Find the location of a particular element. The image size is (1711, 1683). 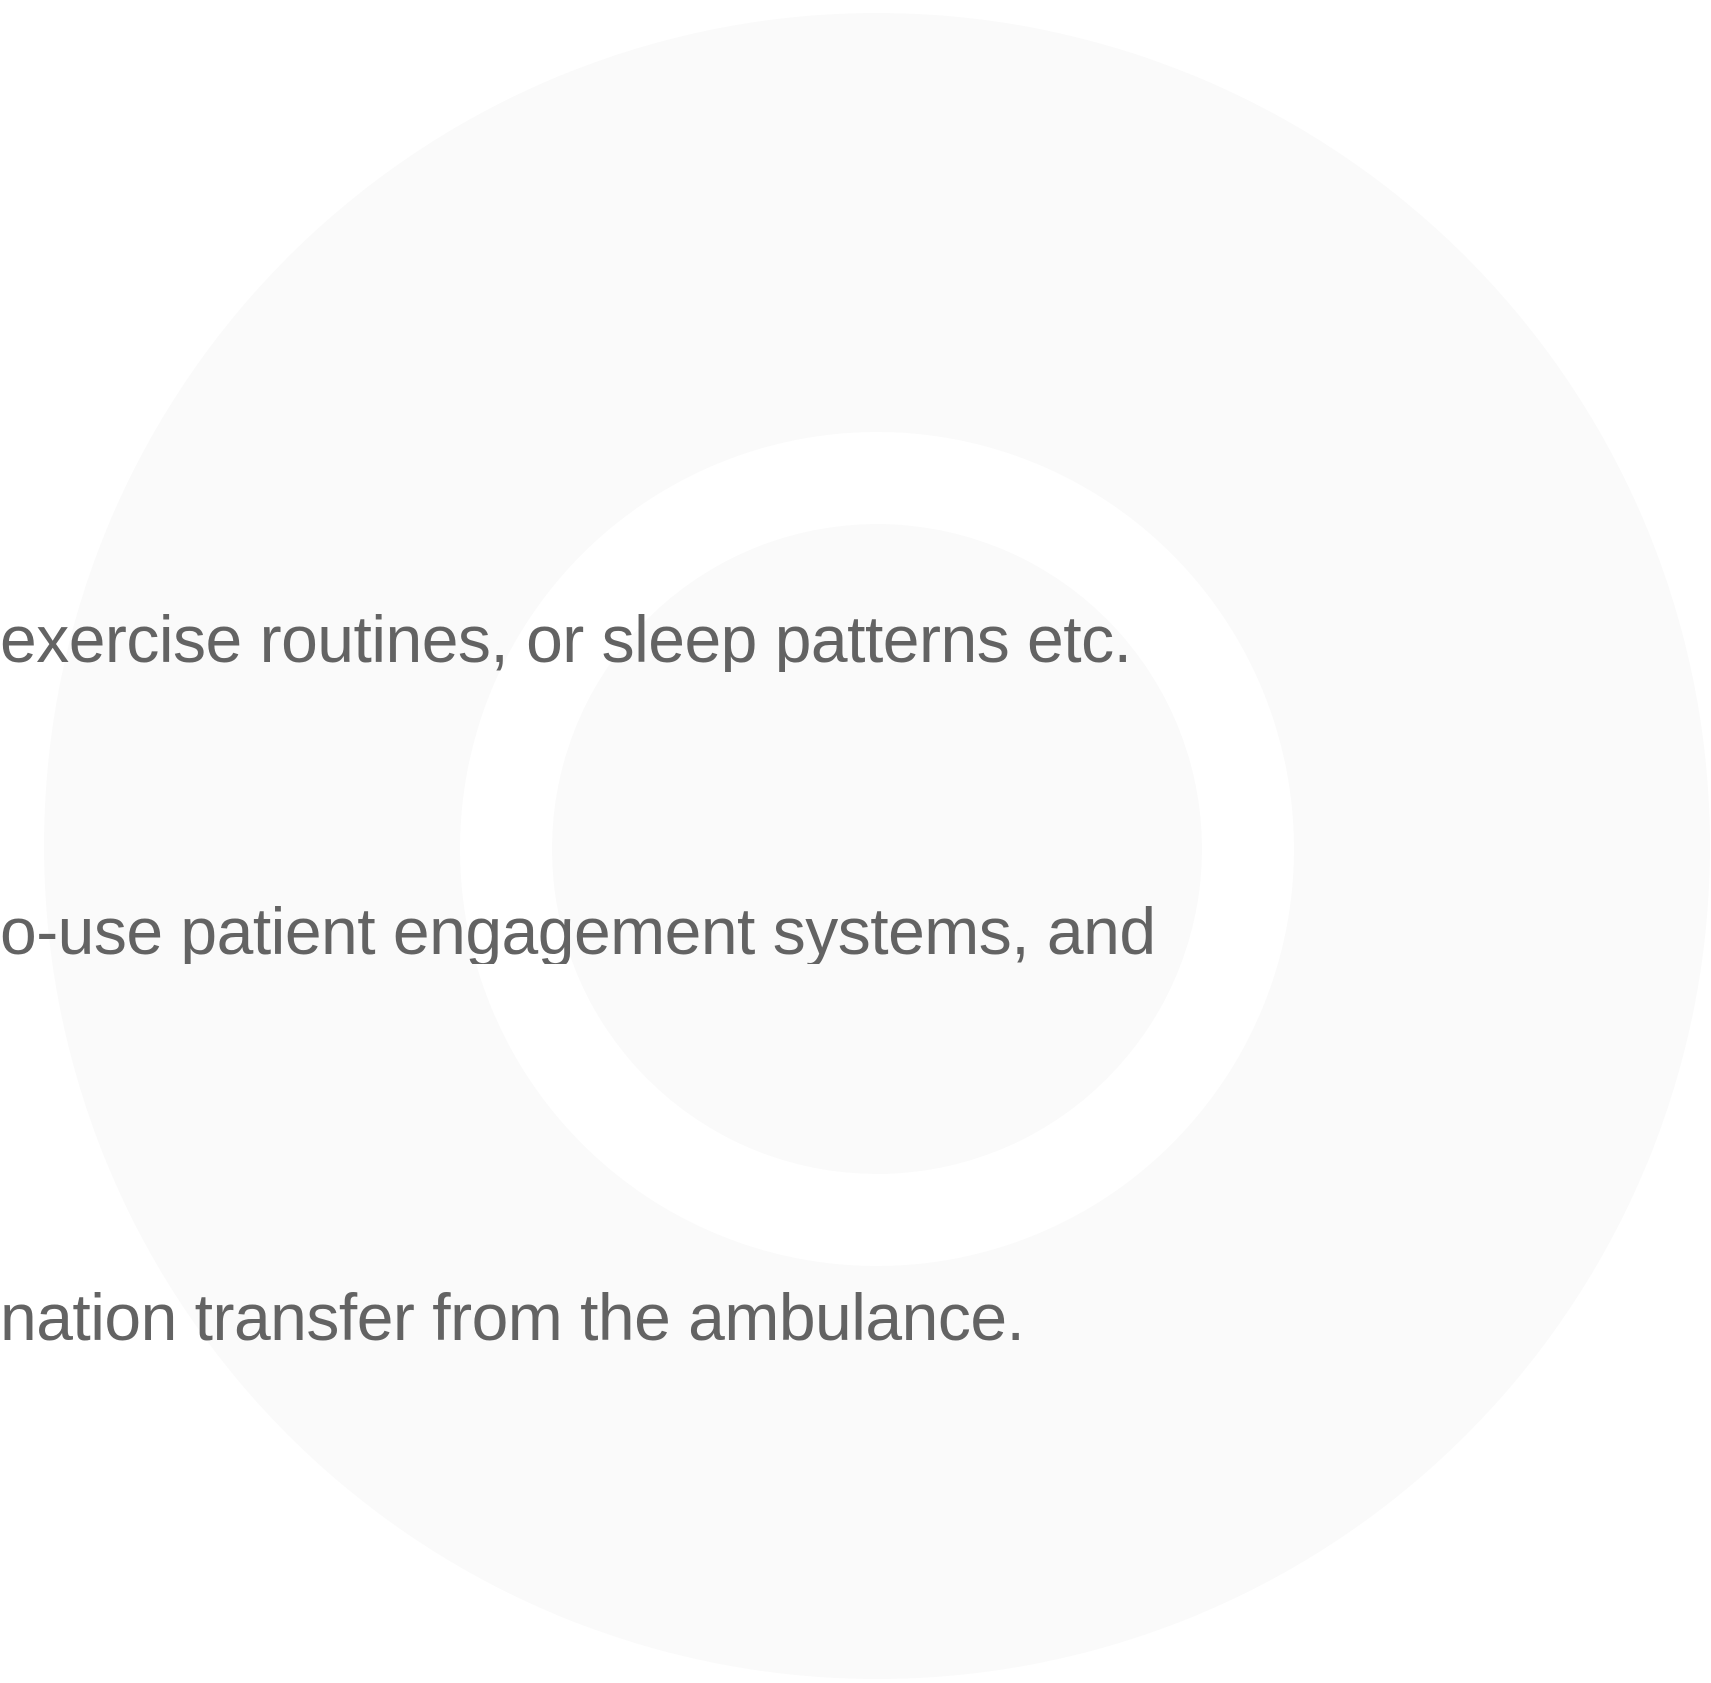

text-line-patient-engagement: o-use patient engagement systems, and is located at coordinates (578, 931).